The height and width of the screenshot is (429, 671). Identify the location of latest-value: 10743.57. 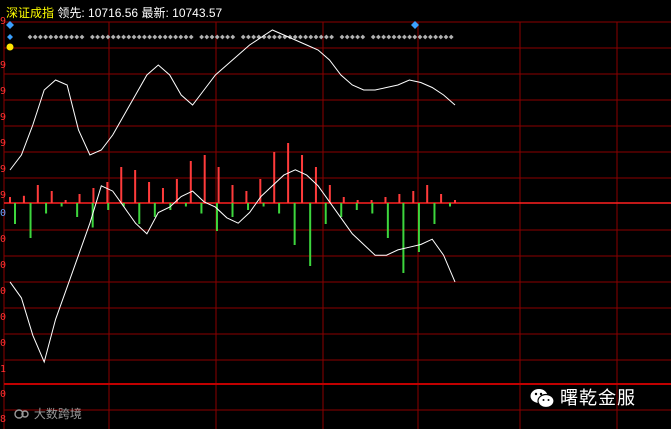
(197, 13).